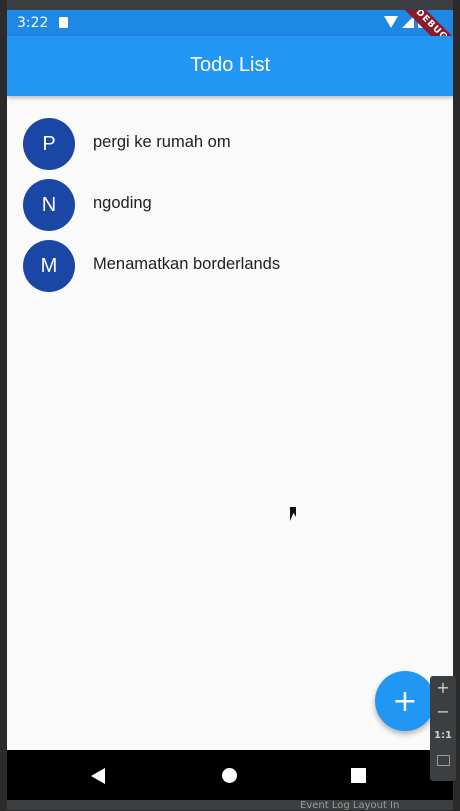 The height and width of the screenshot is (811, 460). What do you see at coordinates (122, 203) in the screenshot?
I see `todo-label: ngoding` at bounding box center [122, 203].